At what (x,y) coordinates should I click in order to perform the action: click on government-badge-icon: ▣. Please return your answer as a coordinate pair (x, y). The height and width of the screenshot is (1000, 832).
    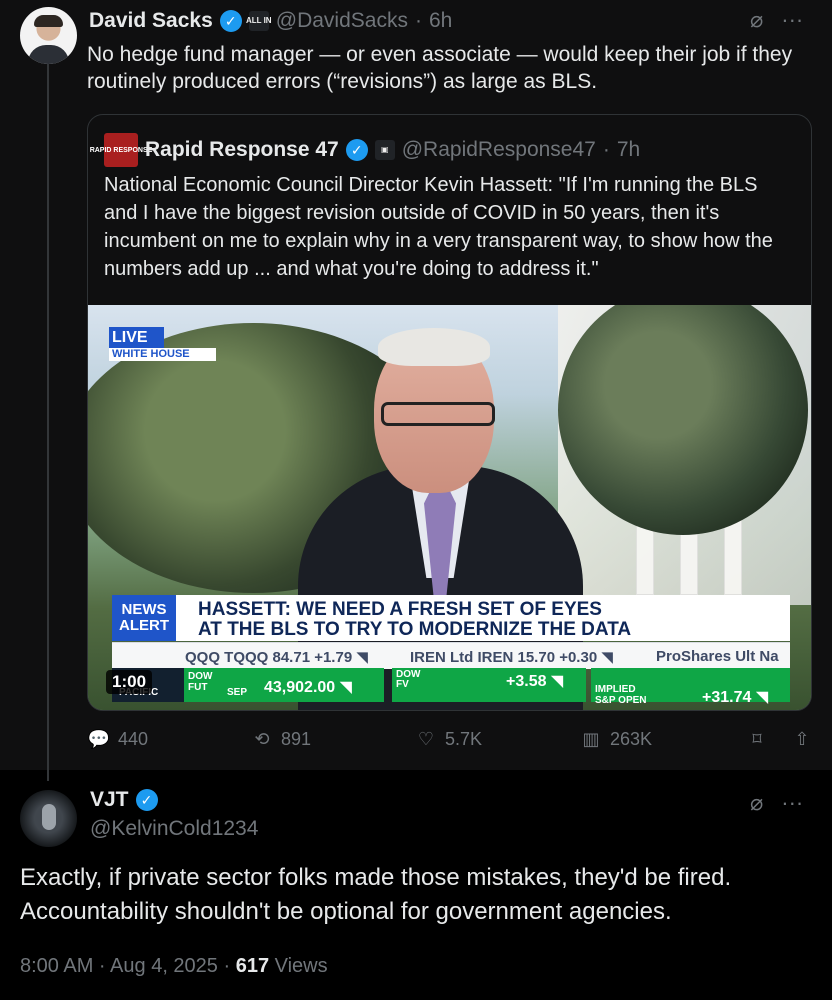
    Looking at the image, I should click on (384, 150).